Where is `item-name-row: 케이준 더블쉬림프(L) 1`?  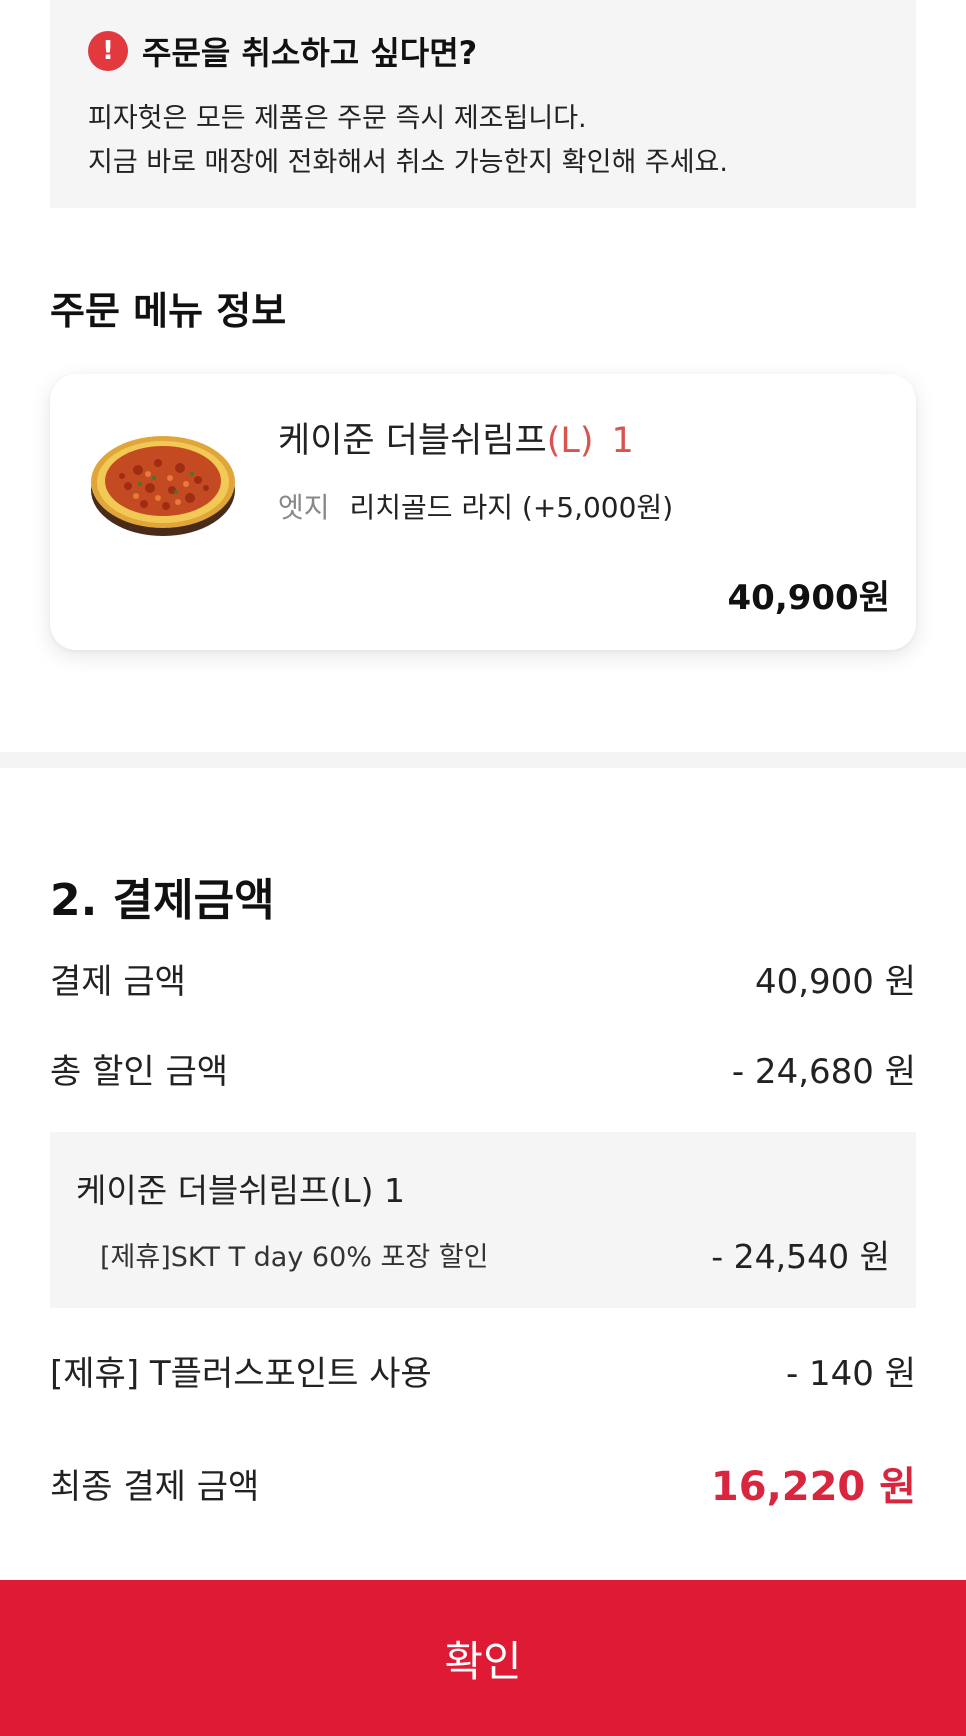 item-name-row: 케이준 더블쉬림프(L) 1 is located at coordinates (456, 437).